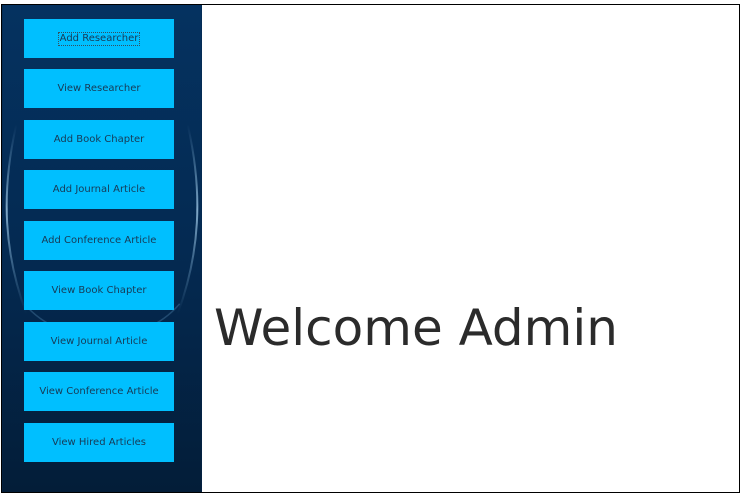 The height and width of the screenshot is (495, 742). I want to click on view-book-chapter-label: View Book Chapter, so click(99, 290).